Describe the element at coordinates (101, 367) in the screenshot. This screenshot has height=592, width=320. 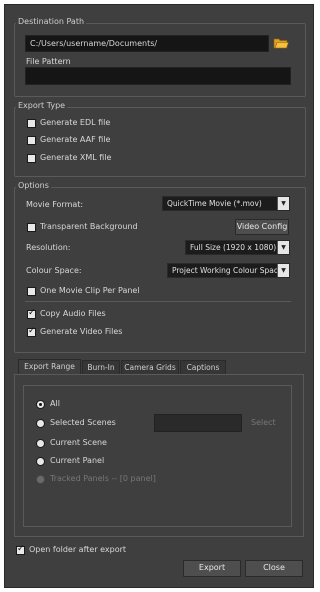
I see `tab-burn-in: Burn-In` at that location.